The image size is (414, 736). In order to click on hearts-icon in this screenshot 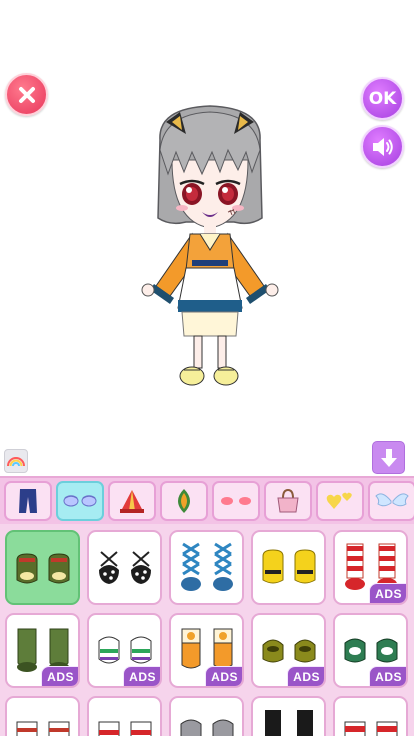, I will do `click(339, 500)`.